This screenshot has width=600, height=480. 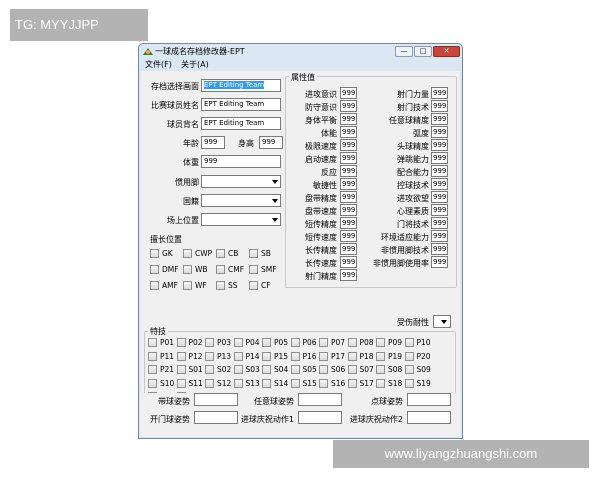 I want to click on skill-checkbox: P18, so click(x=361, y=357).